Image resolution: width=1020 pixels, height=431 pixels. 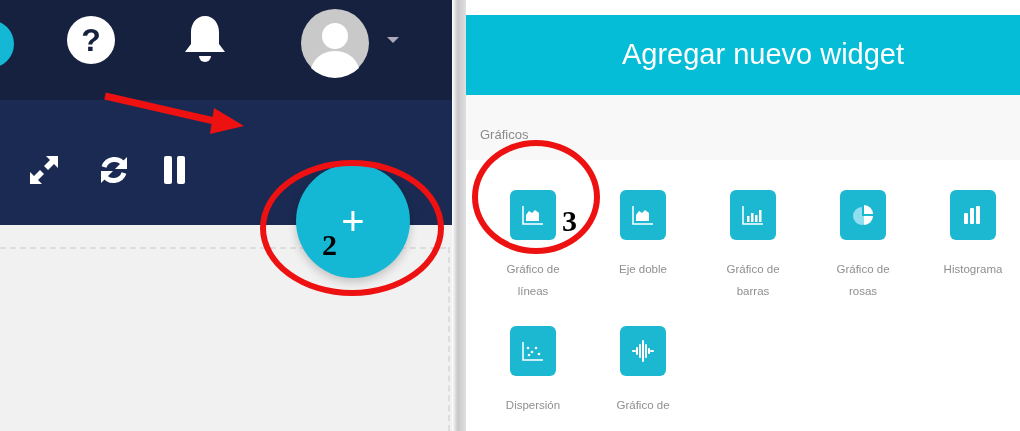 What do you see at coordinates (393, 40) in the screenshot?
I see `caret-icon` at bounding box center [393, 40].